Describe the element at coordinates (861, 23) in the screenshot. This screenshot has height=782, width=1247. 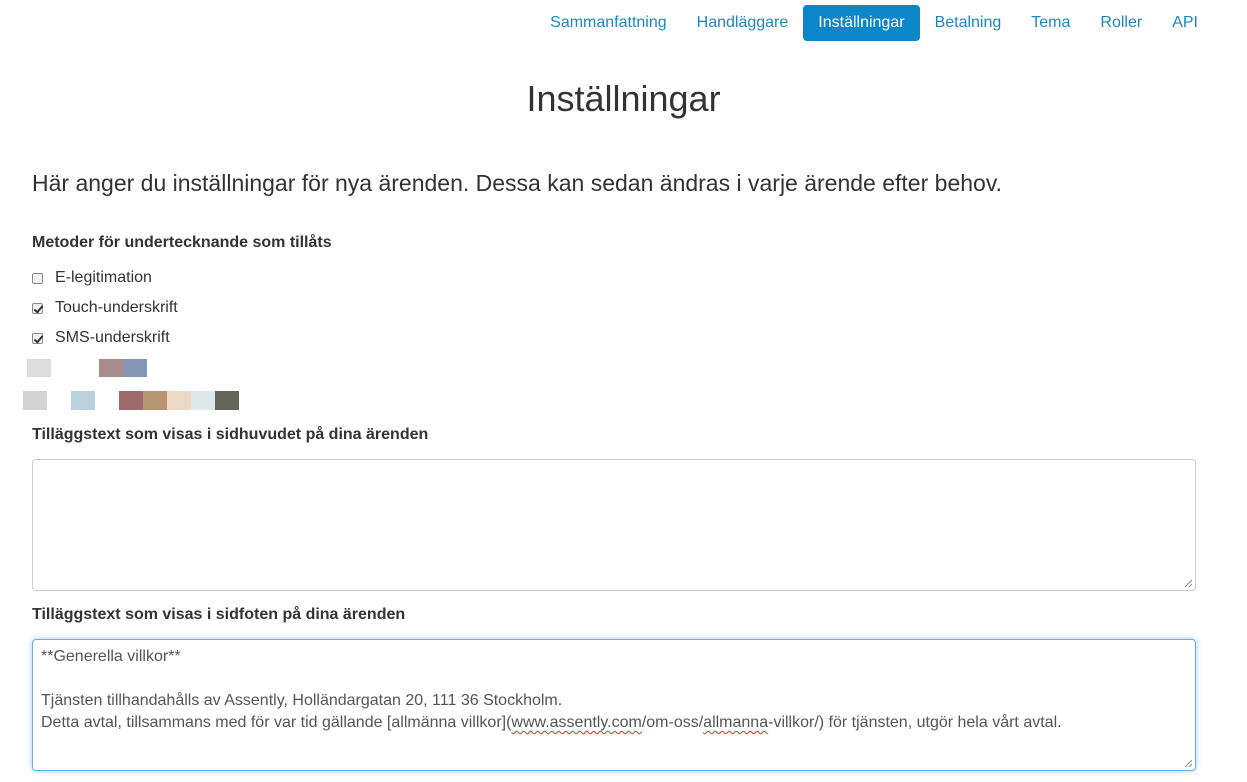
I see `nav-tab-installningar: Inställningar` at that location.